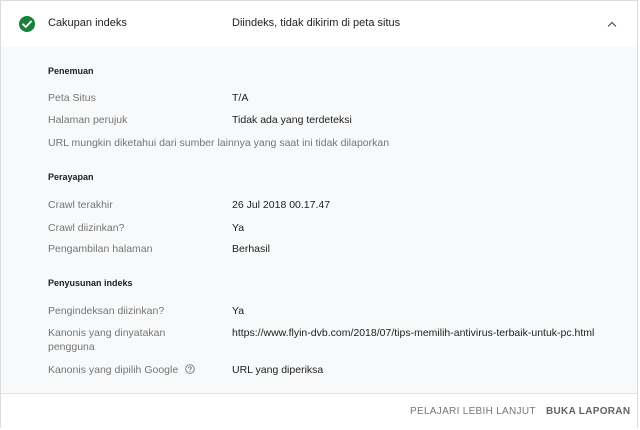 The image size is (640, 430). I want to click on referring-page-label: Halaman perujuk, so click(88, 120).